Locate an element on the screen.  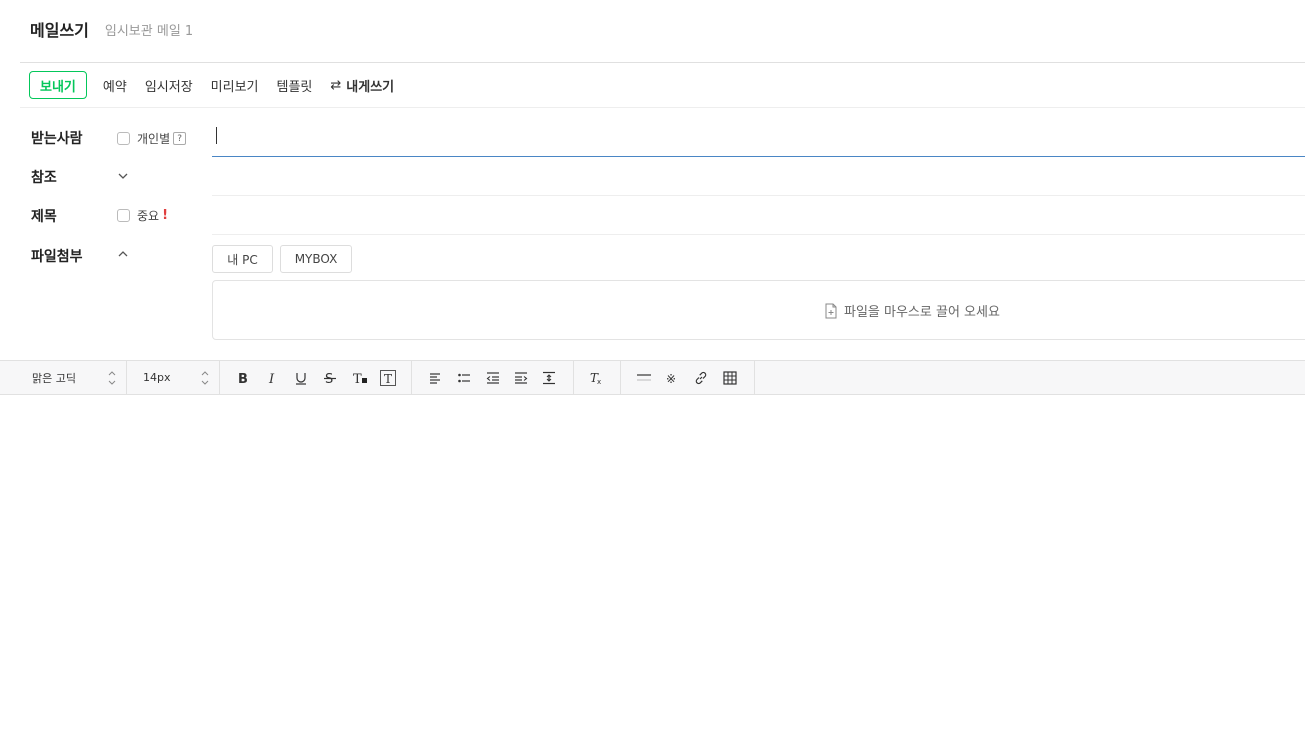
header: 메일쓰기 임시보관 메일 1 is located at coordinates (111, 29).